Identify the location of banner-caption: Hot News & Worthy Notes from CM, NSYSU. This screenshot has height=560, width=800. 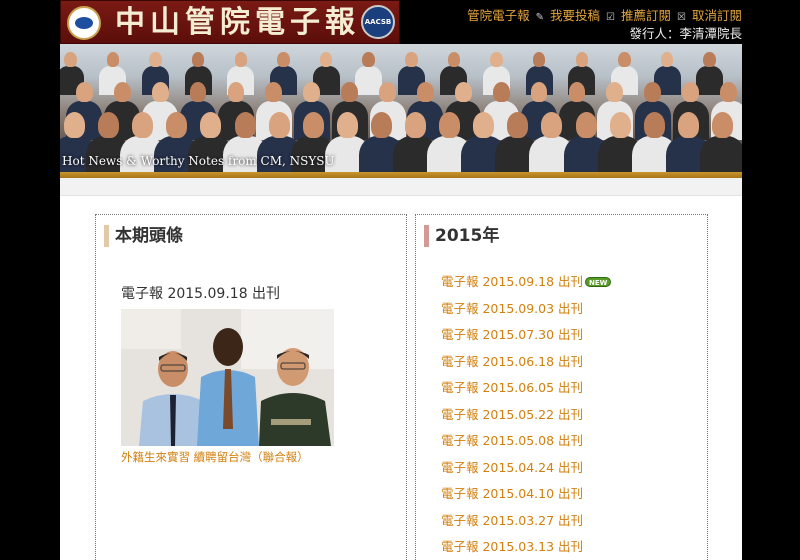
(198, 161).